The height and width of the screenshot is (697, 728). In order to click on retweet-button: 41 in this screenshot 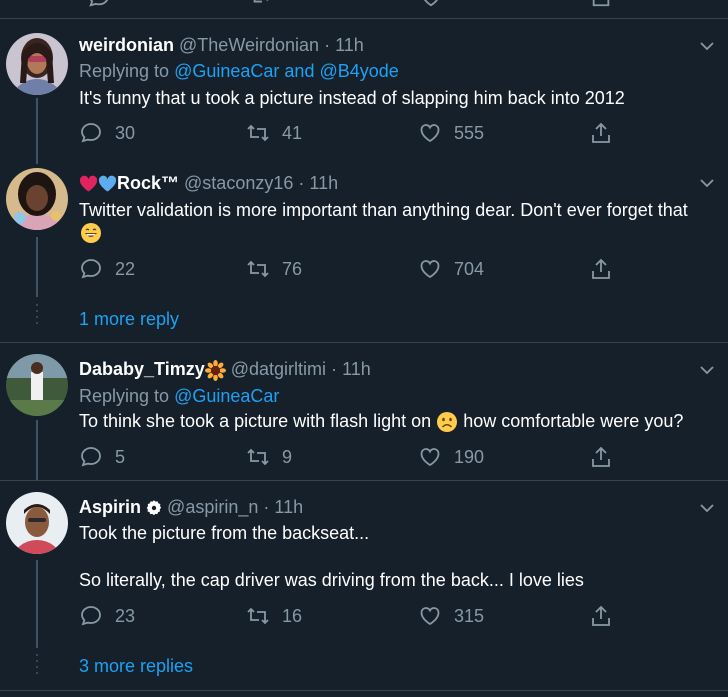, I will do `click(274, 133)`.